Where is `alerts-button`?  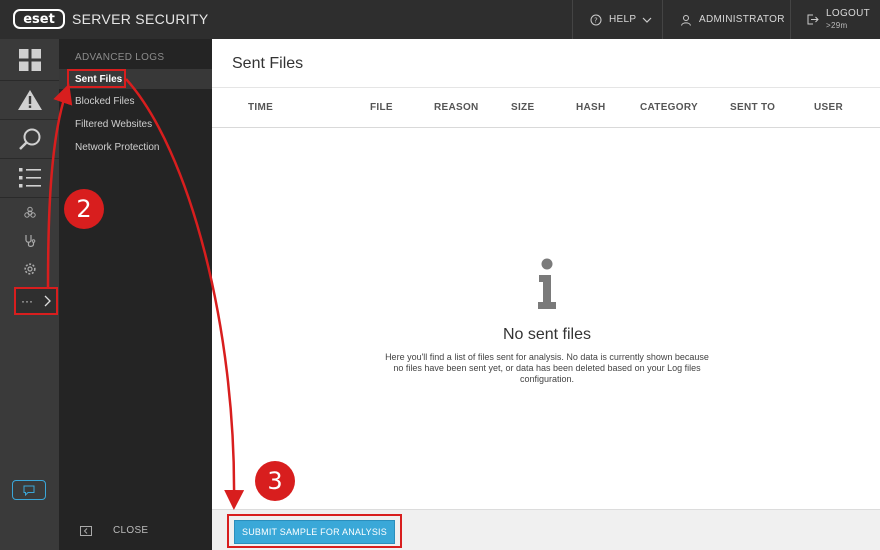 alerts-button is located at coordinates (29, 99).